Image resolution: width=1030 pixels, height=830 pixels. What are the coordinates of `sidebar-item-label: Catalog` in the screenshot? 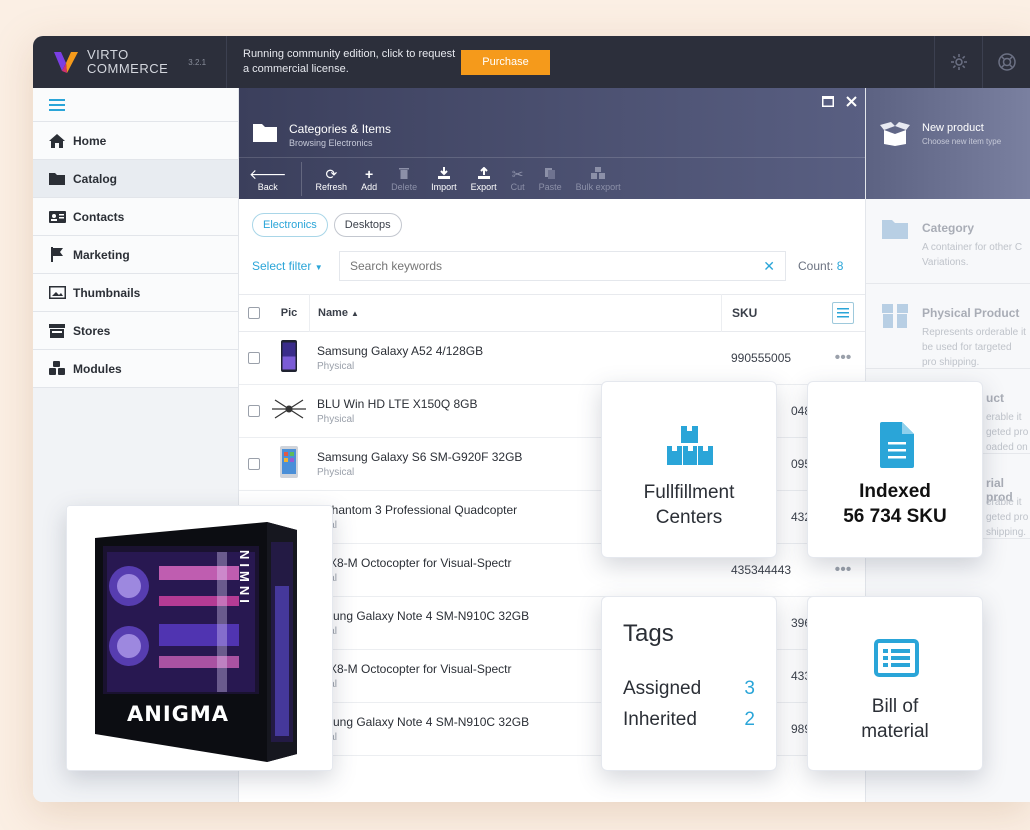 It's located at (95, 178).